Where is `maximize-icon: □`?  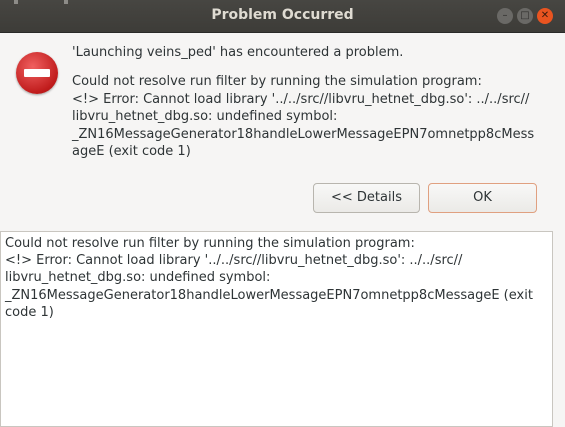
maximize-icon: □ is located at coordinates (525, 16).